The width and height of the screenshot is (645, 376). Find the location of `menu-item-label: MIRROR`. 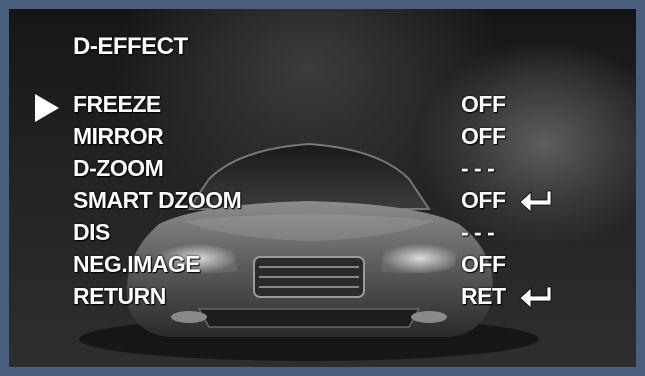

menu-item-label: MIRROR is located at coordinates (118, 136).